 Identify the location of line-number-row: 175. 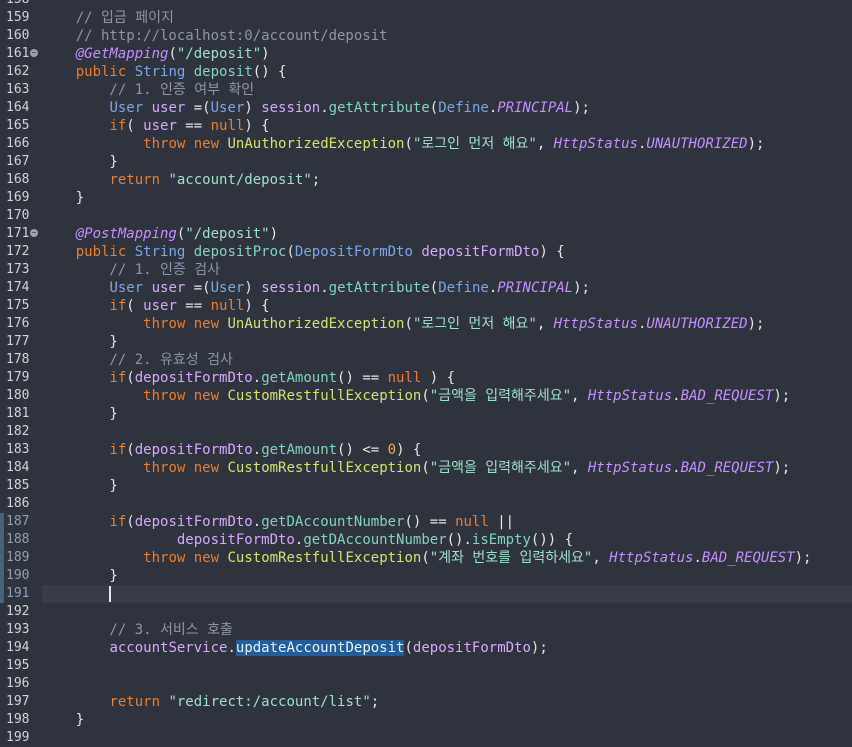
(21, 306).